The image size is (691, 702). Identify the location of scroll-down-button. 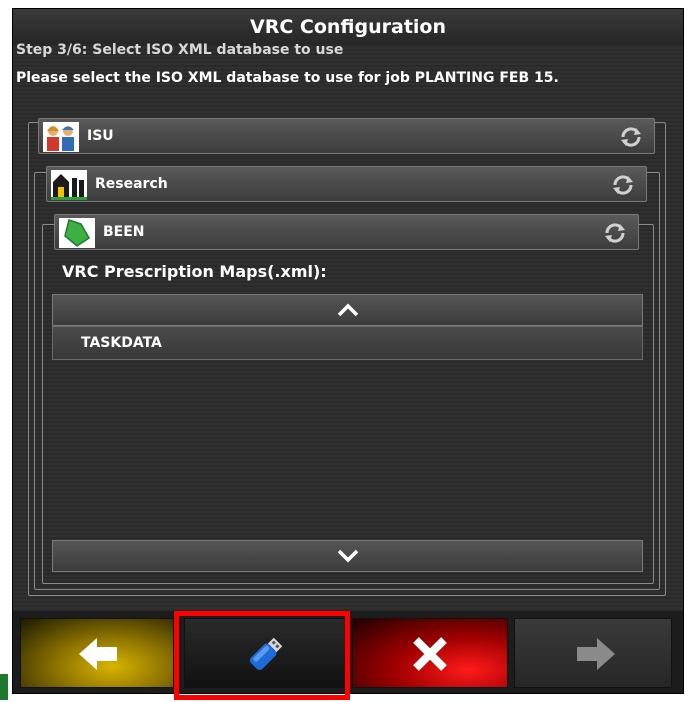
(347, 556).